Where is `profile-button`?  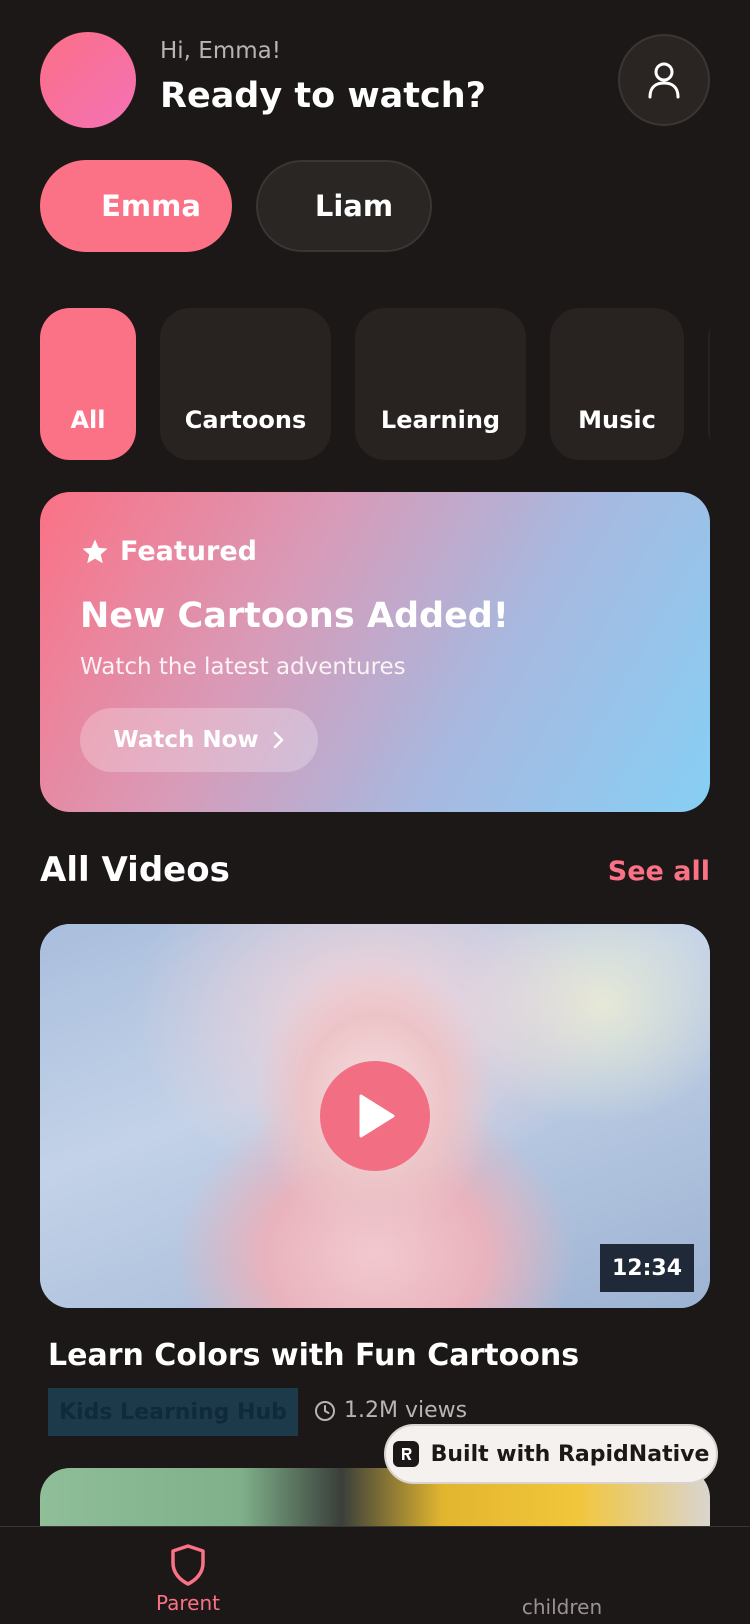
profile-button is located at coordinates (664, 80).